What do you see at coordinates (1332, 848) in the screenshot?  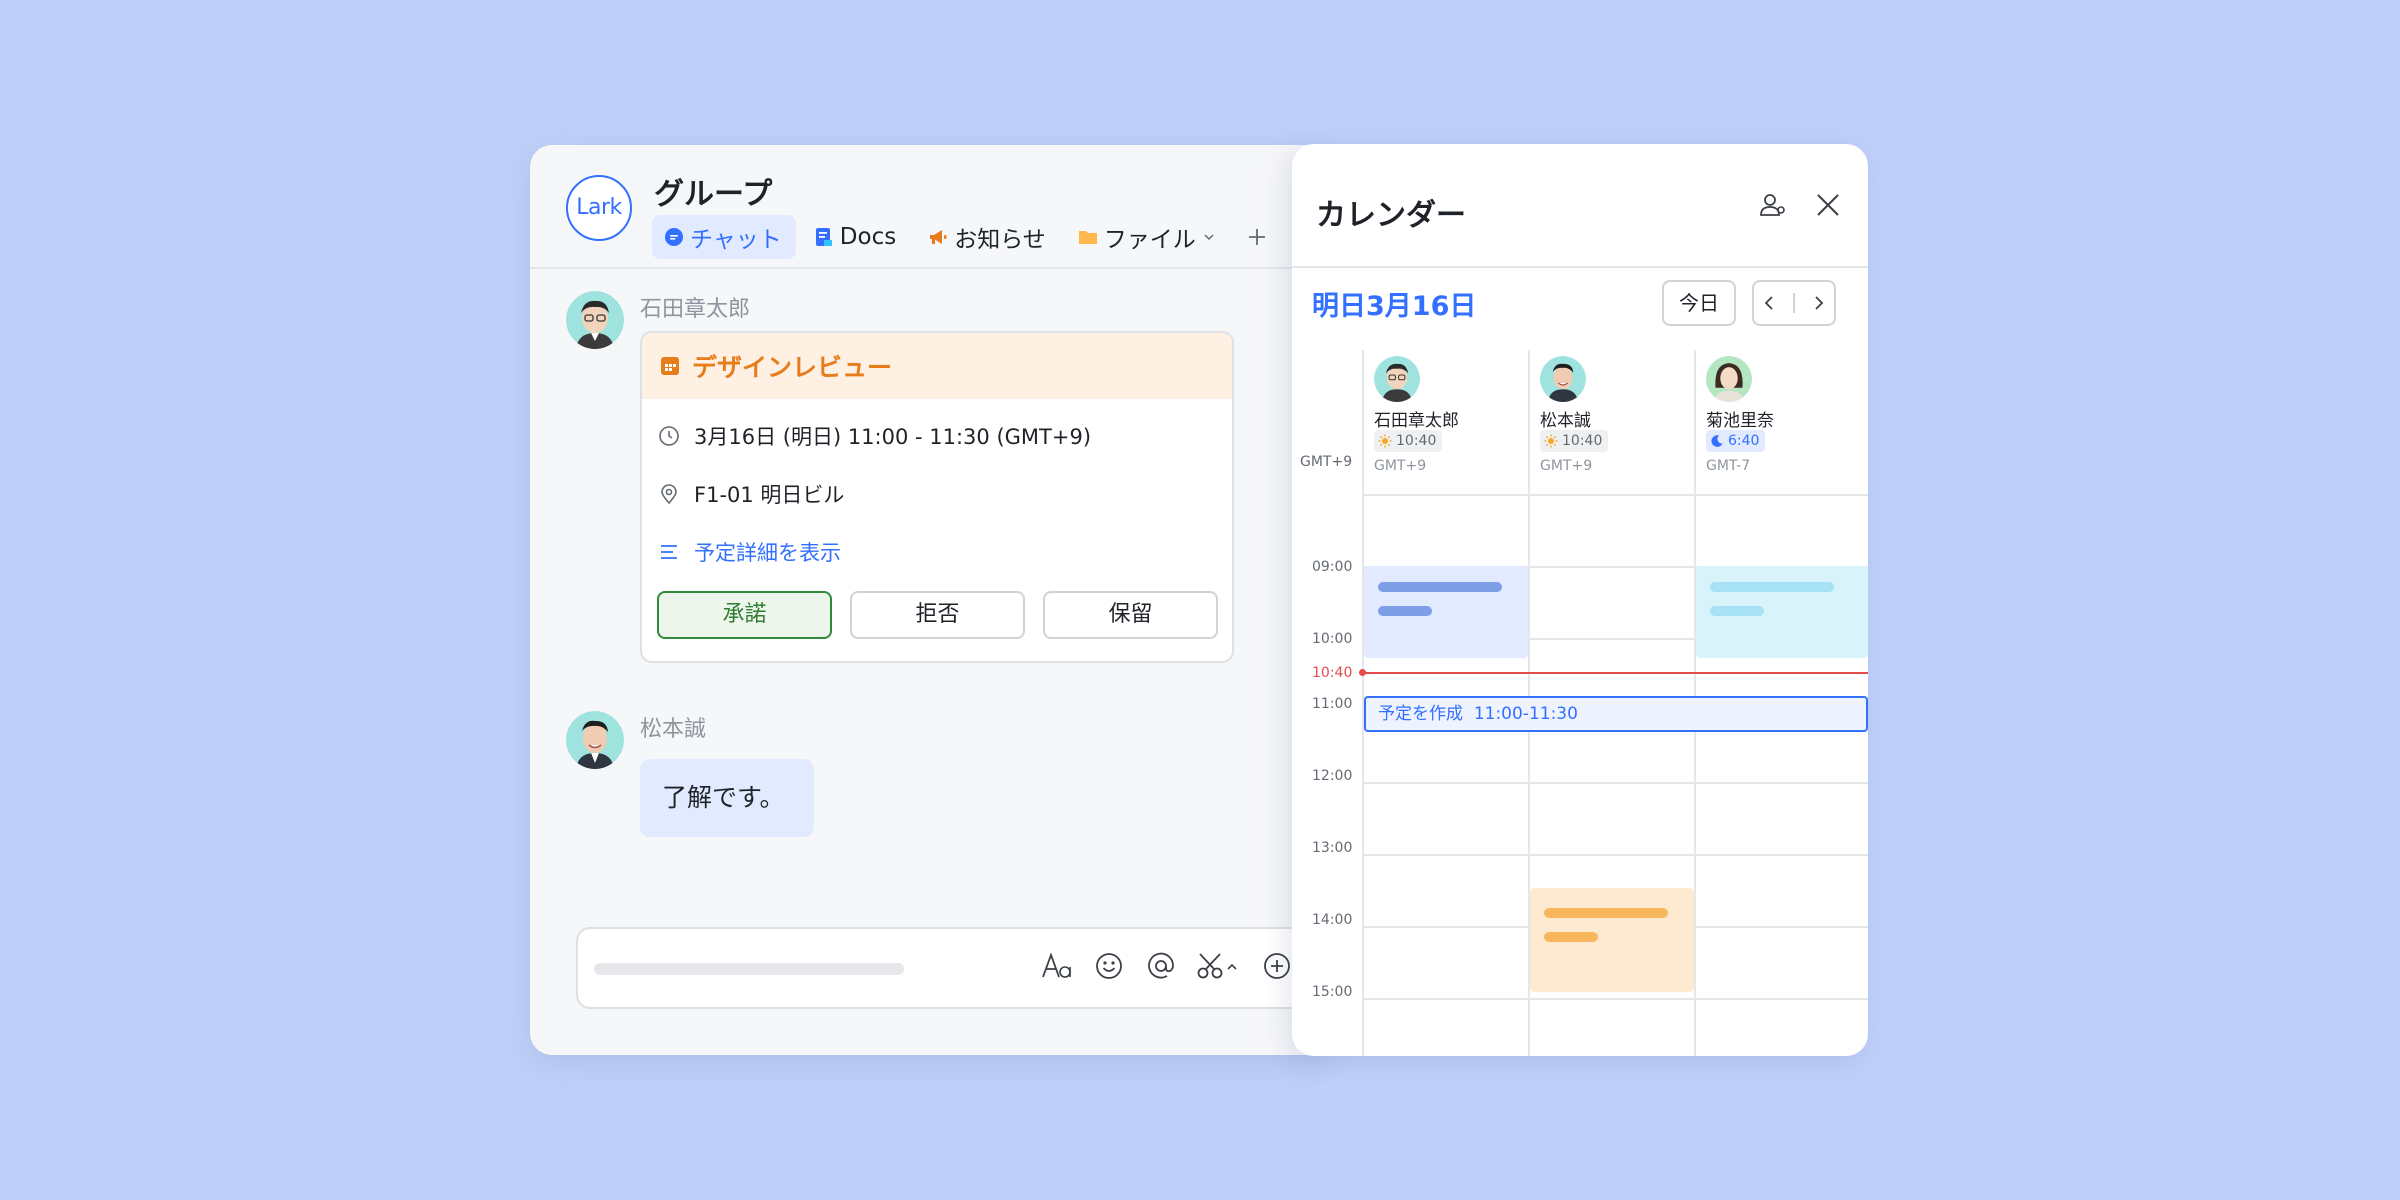 I see `hour-label: 13:00` at bounding box center [1332, 848].